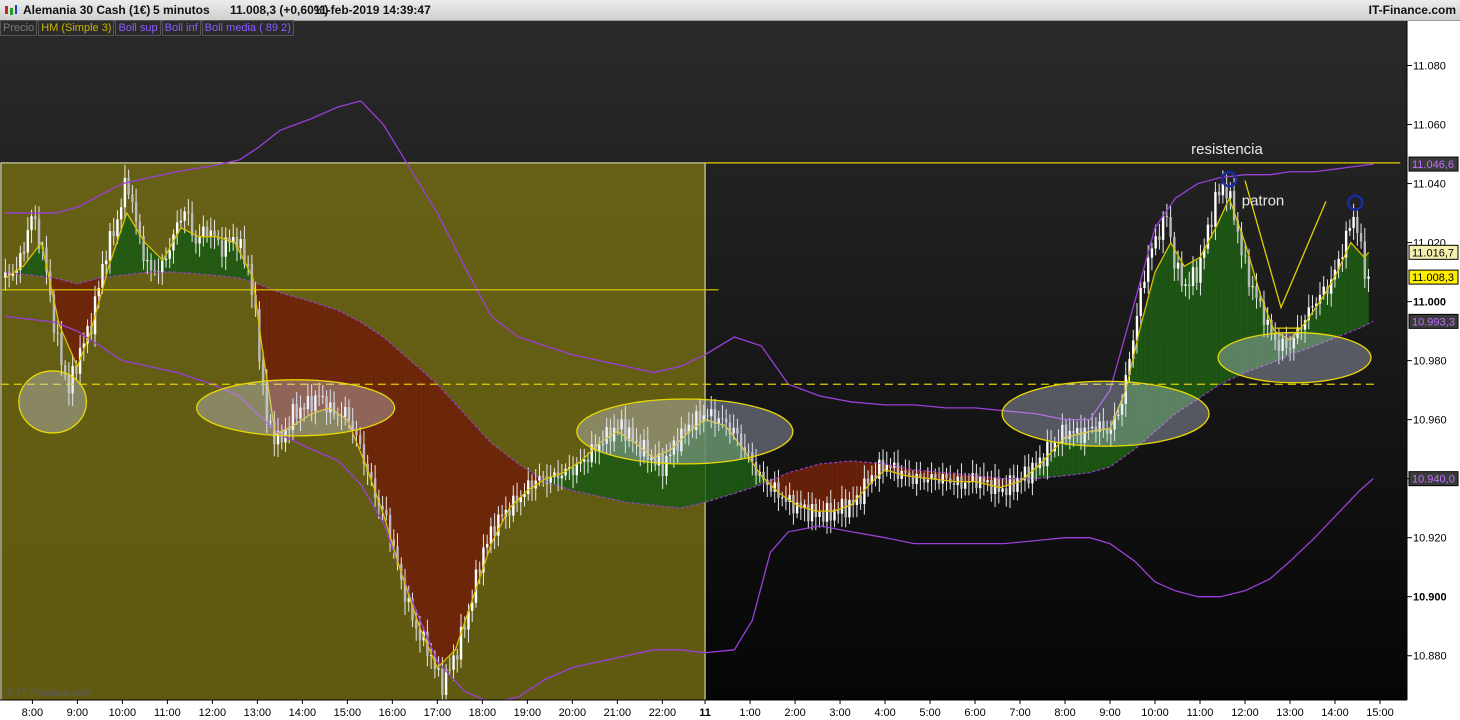 This screenshot has width=1460, height=720. Describe the element at coordinates (483, 713) in the screenshot. I see `x-tick-label: 18:00` at that location.